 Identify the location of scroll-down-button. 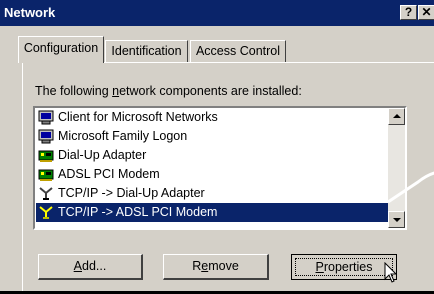
(396, 219).